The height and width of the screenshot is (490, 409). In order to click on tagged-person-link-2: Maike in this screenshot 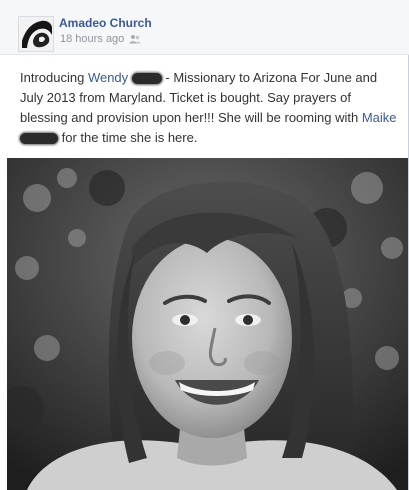, I will do `click(379, 117)`.